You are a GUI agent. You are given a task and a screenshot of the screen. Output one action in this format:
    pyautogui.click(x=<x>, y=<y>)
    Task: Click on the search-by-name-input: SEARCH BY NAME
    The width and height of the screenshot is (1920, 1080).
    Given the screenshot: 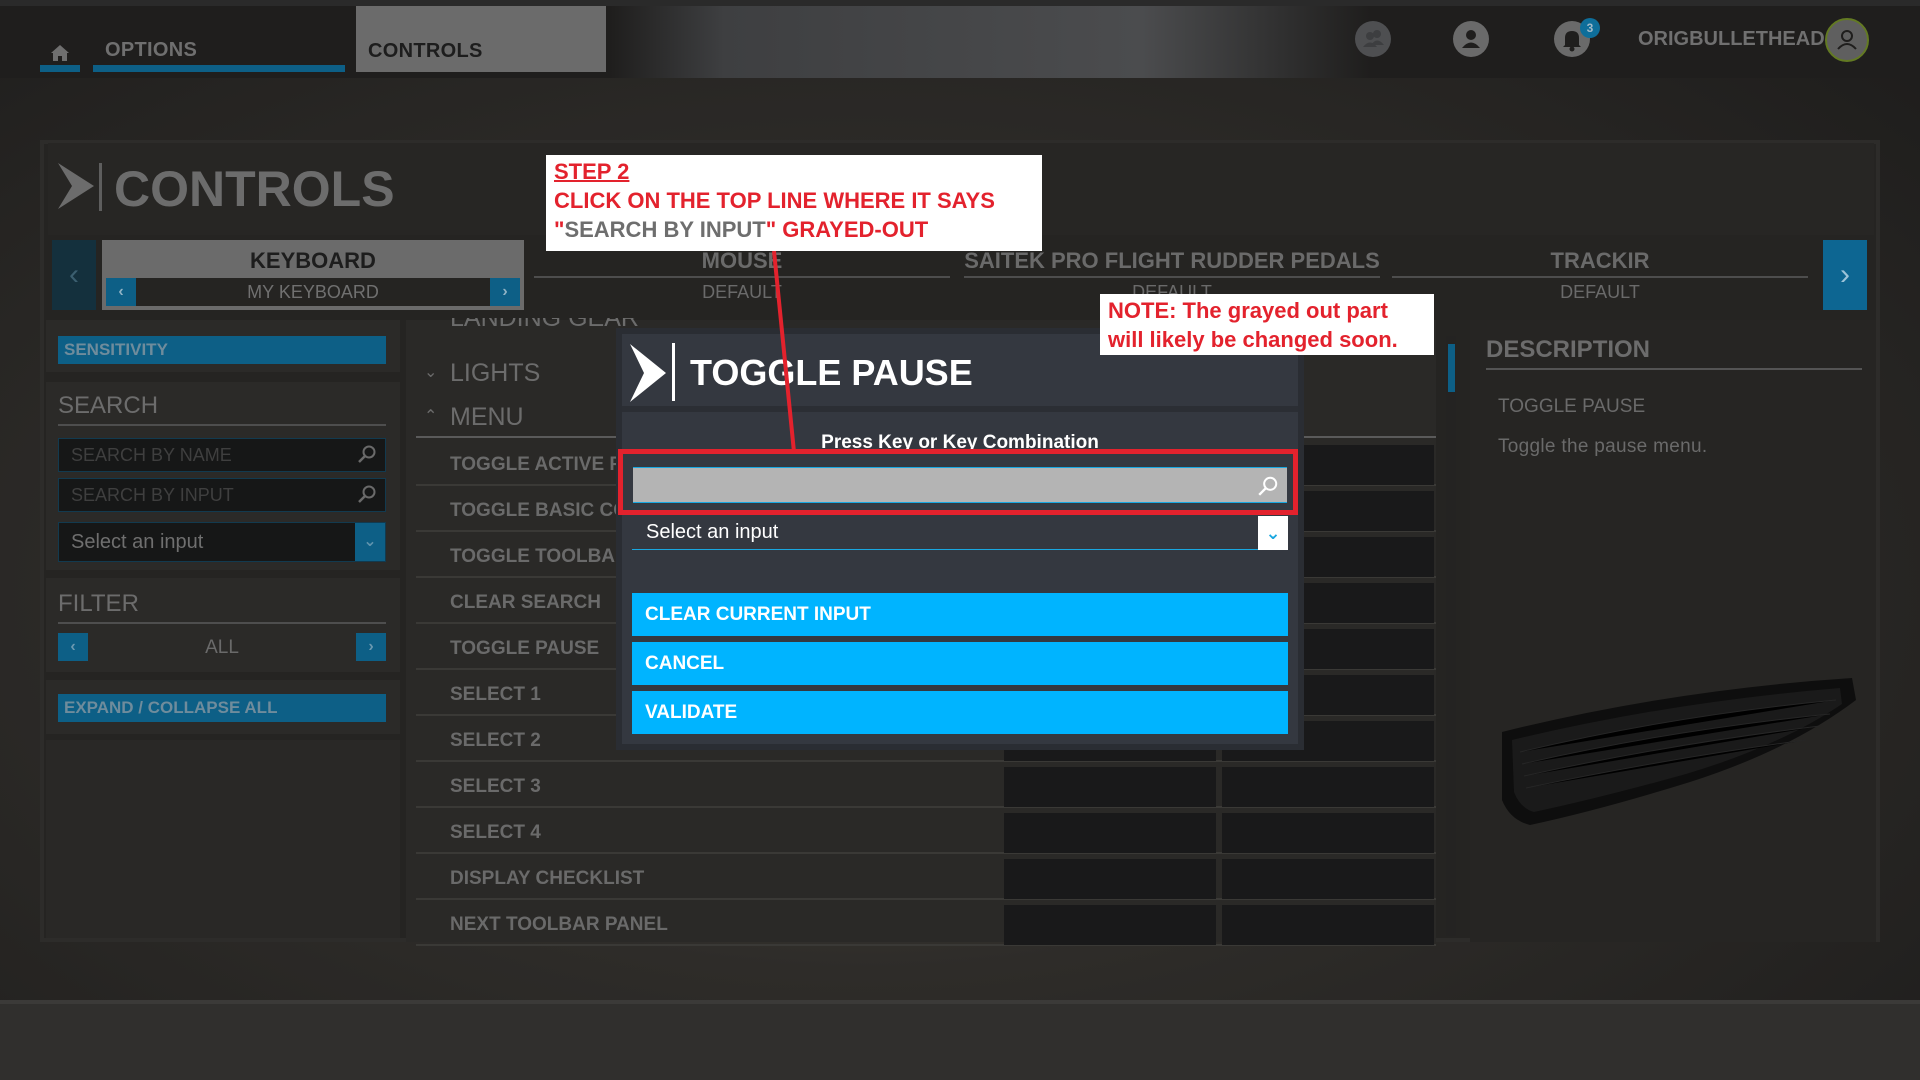 What is the action you would take?
    pyautogui.click(x=222, y=455)
    